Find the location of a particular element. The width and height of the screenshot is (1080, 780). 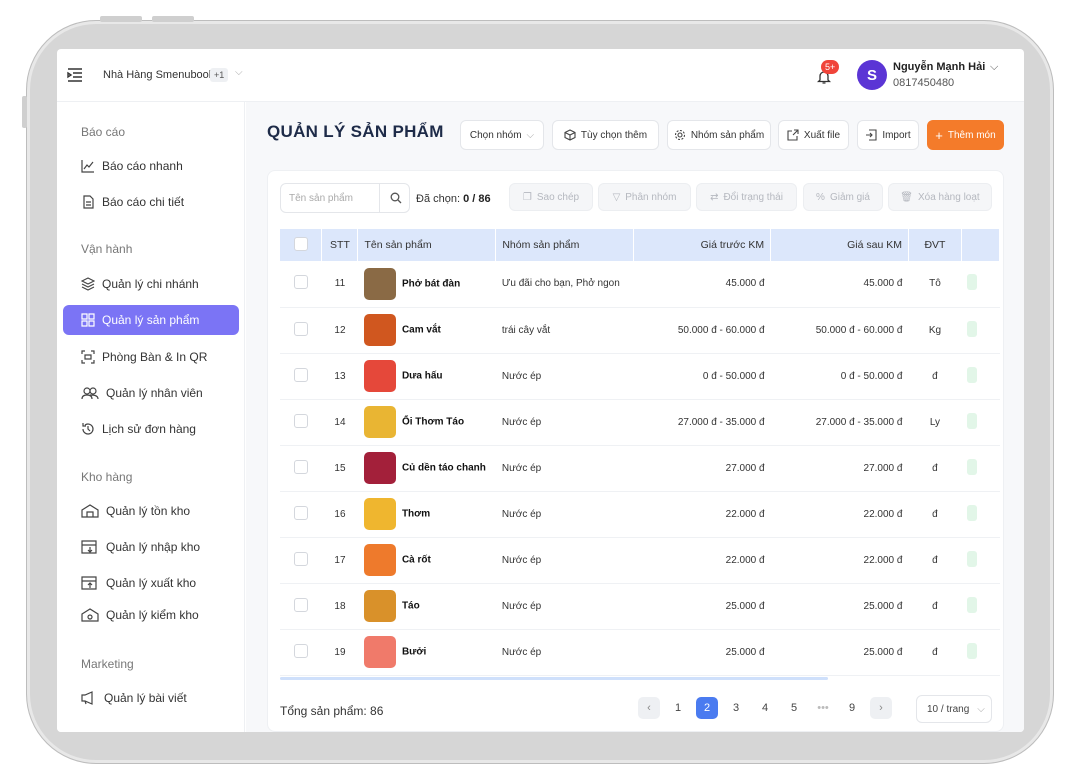

sidebar-item-stock: Quản lý tồn kho is located at coordinates (151, 511).